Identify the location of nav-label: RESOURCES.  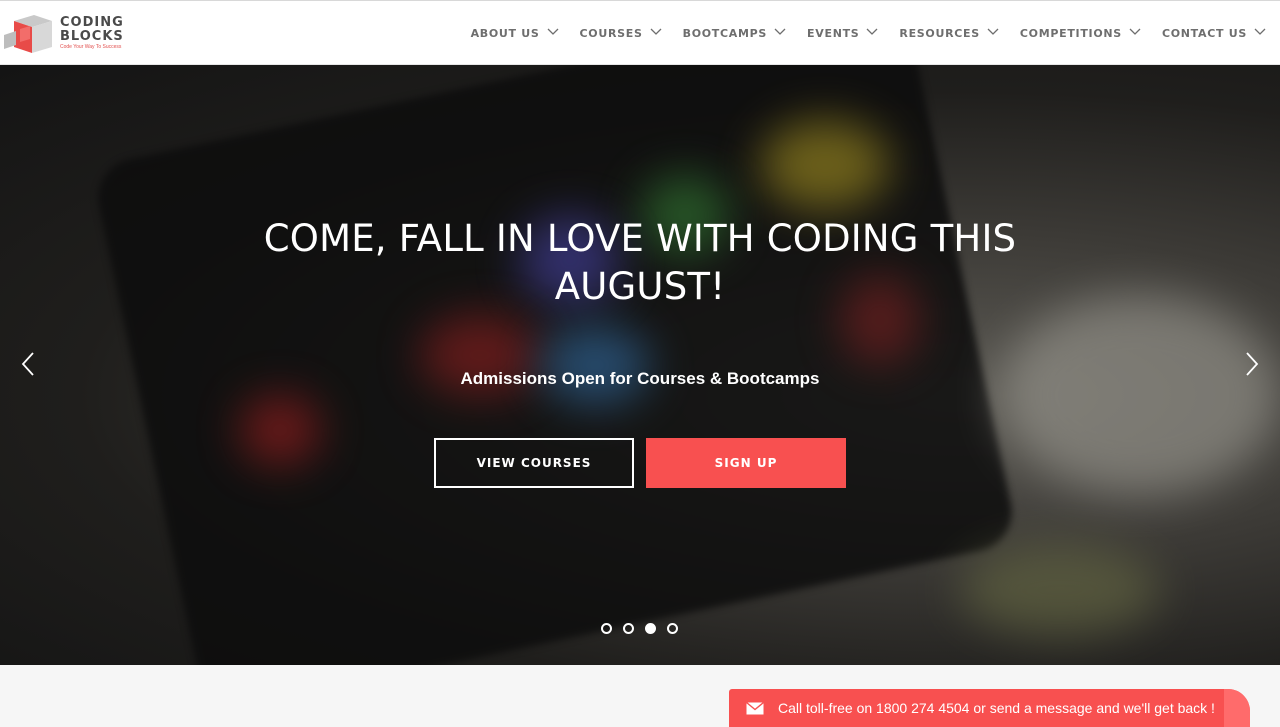
(939, 33).